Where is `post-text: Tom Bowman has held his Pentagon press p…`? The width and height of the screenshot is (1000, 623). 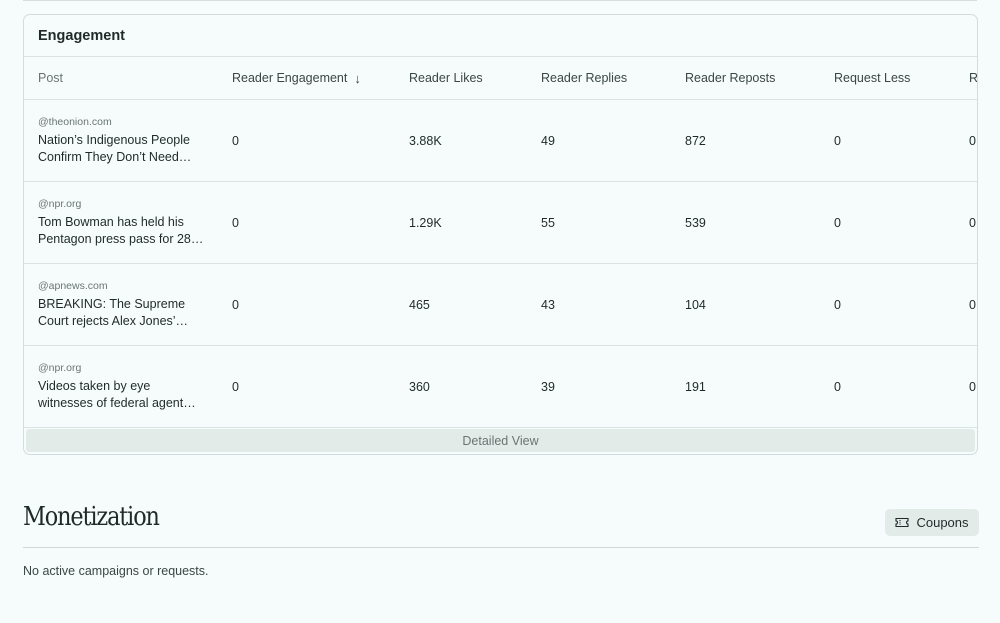
post-text: Tom Bowman has held his Pentagon press p… is located at coordinates (121, 230).